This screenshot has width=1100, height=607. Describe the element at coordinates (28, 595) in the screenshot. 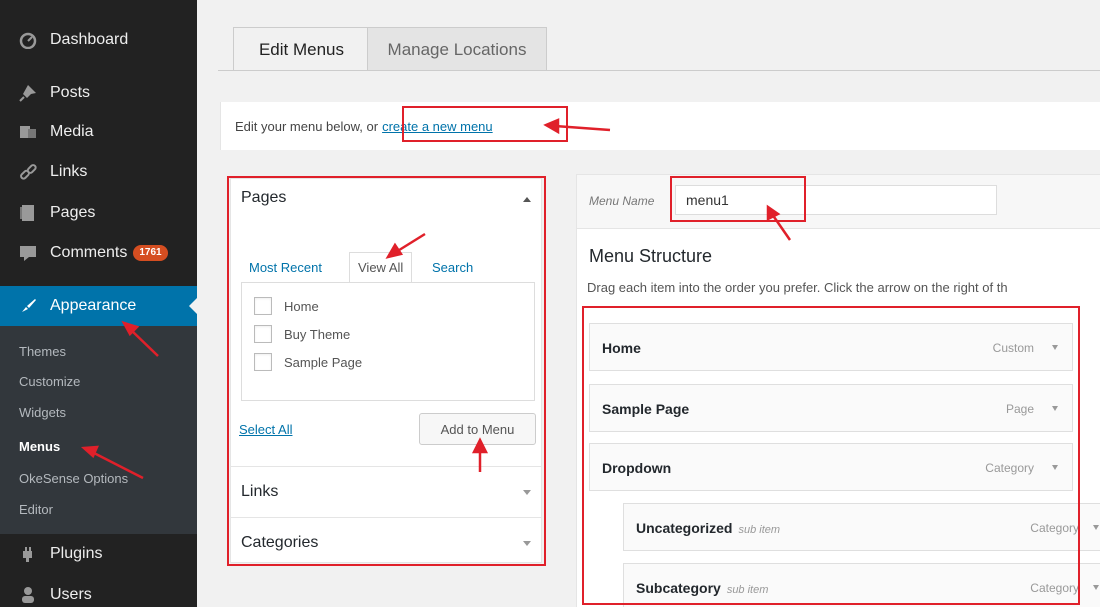

I see `users-icon` at that location.